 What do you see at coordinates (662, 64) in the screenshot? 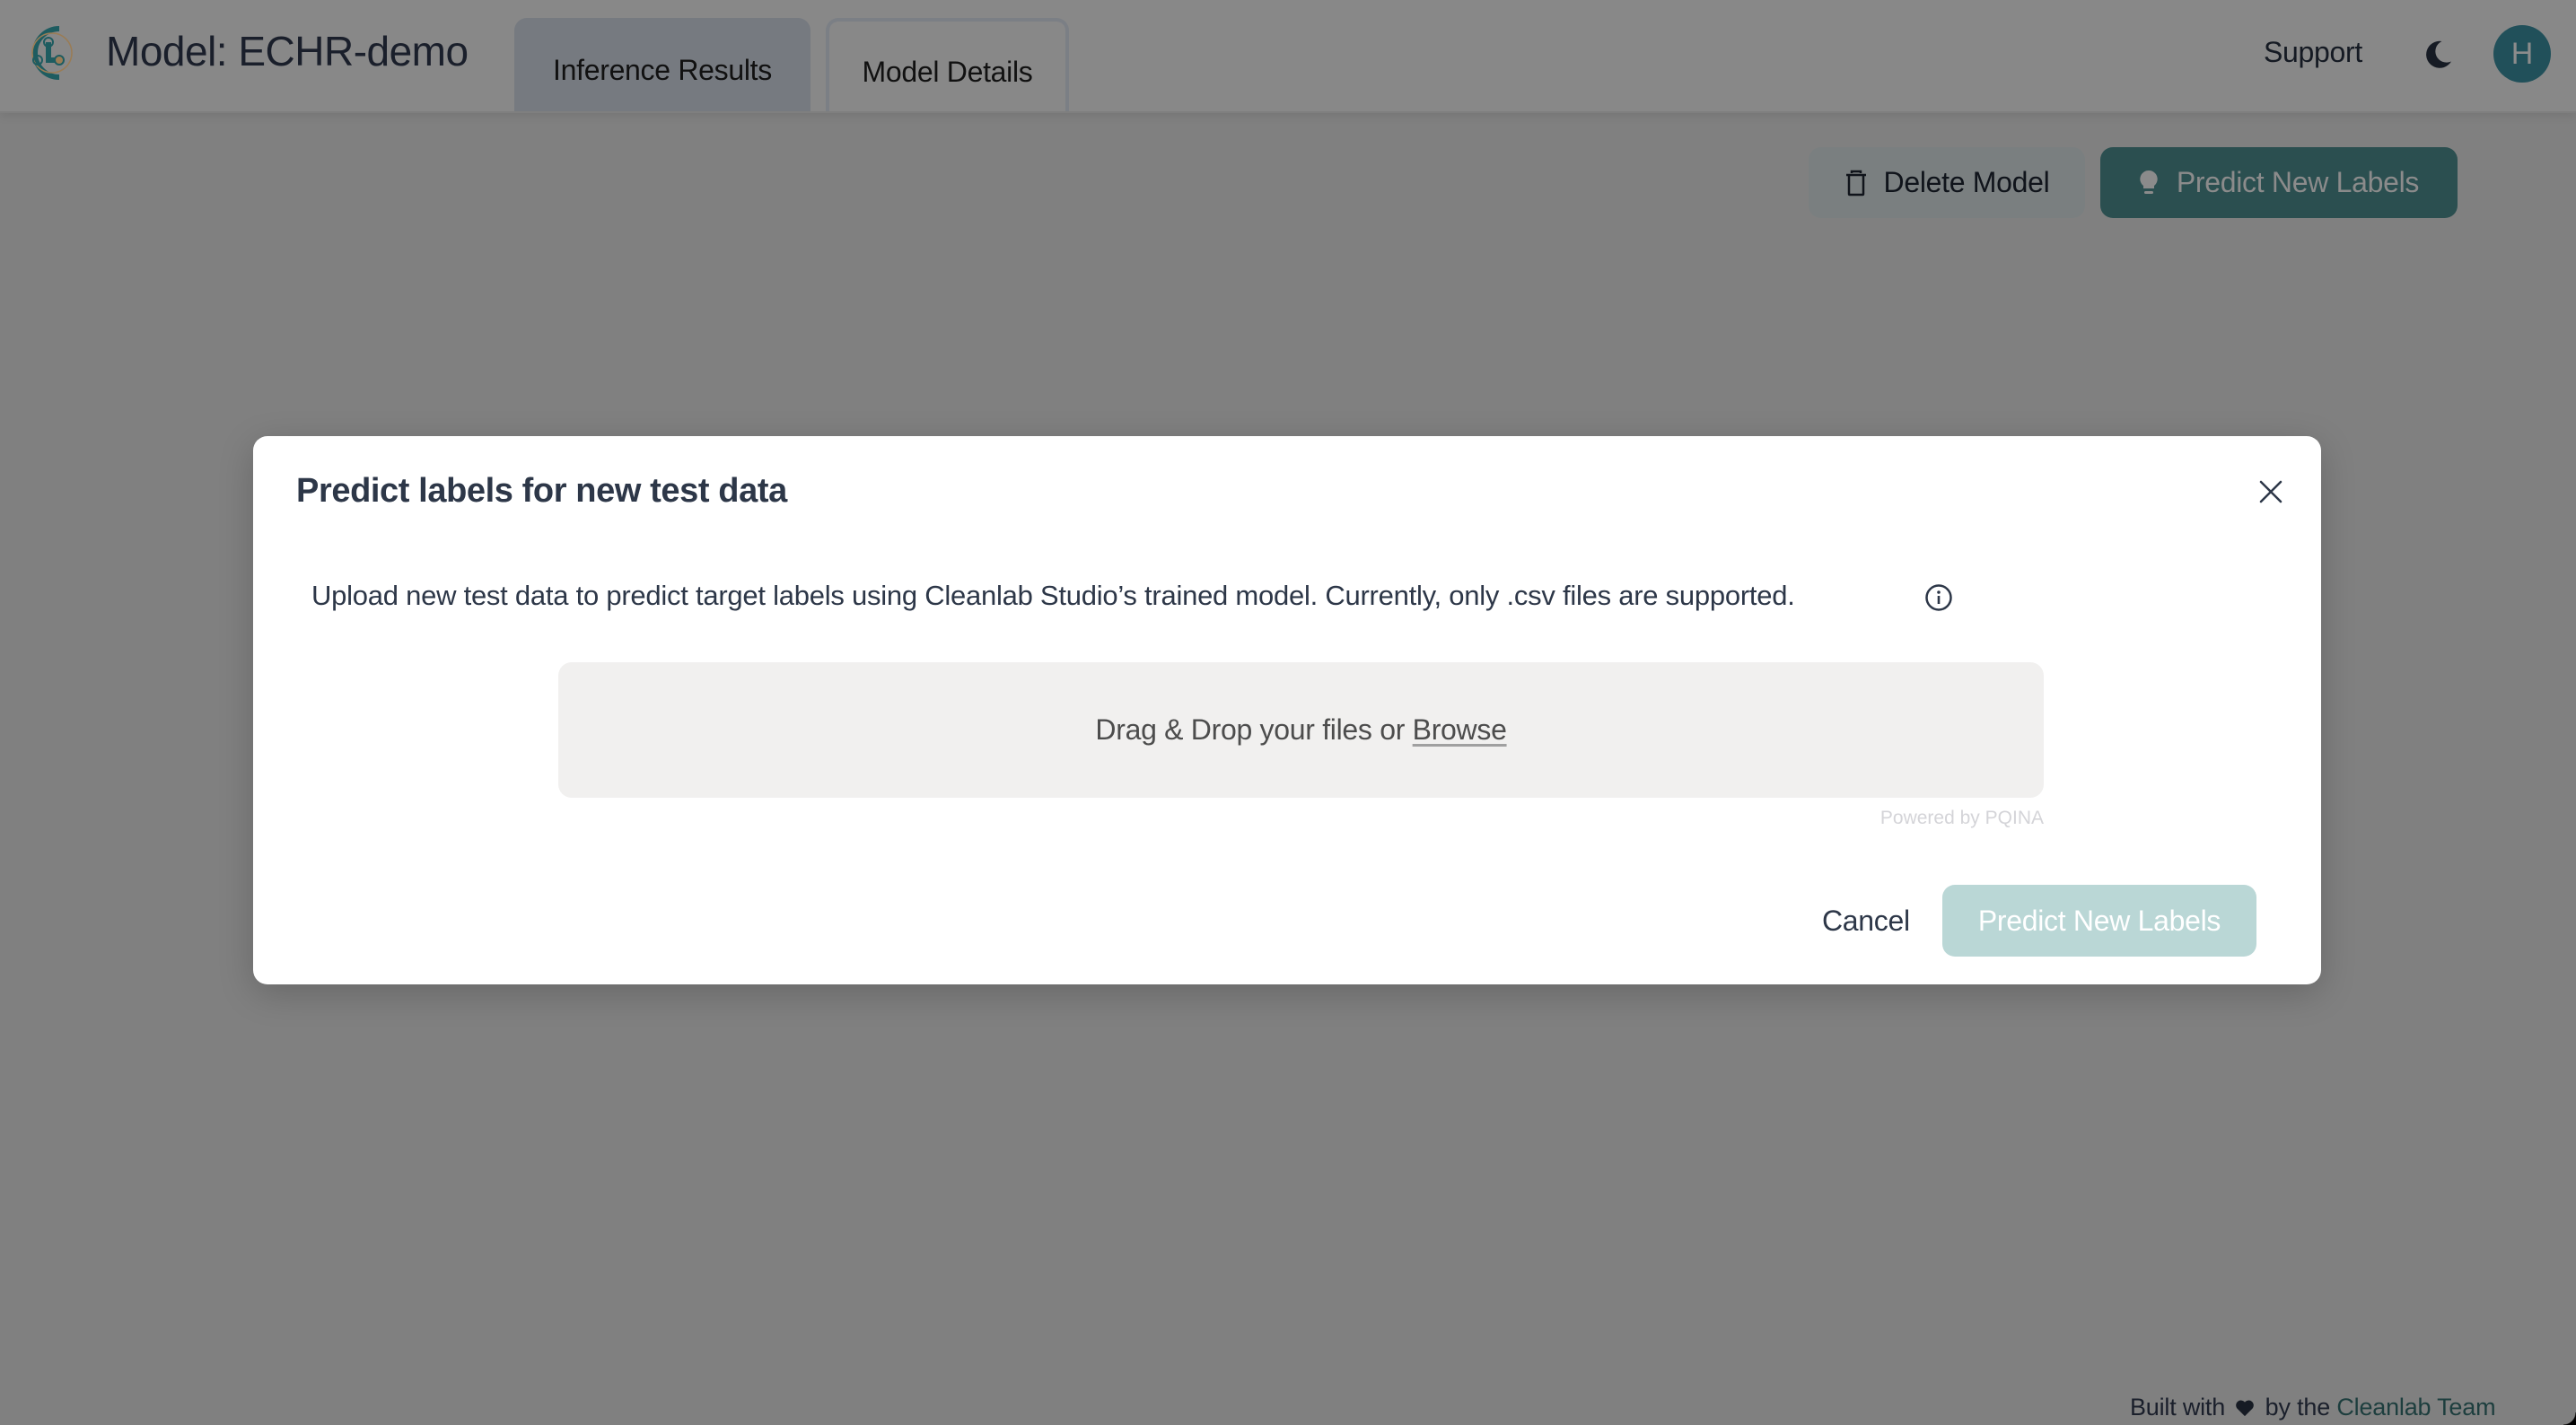
I see `tab-inference-results: Inference Results` at bounding box center [662, 64].